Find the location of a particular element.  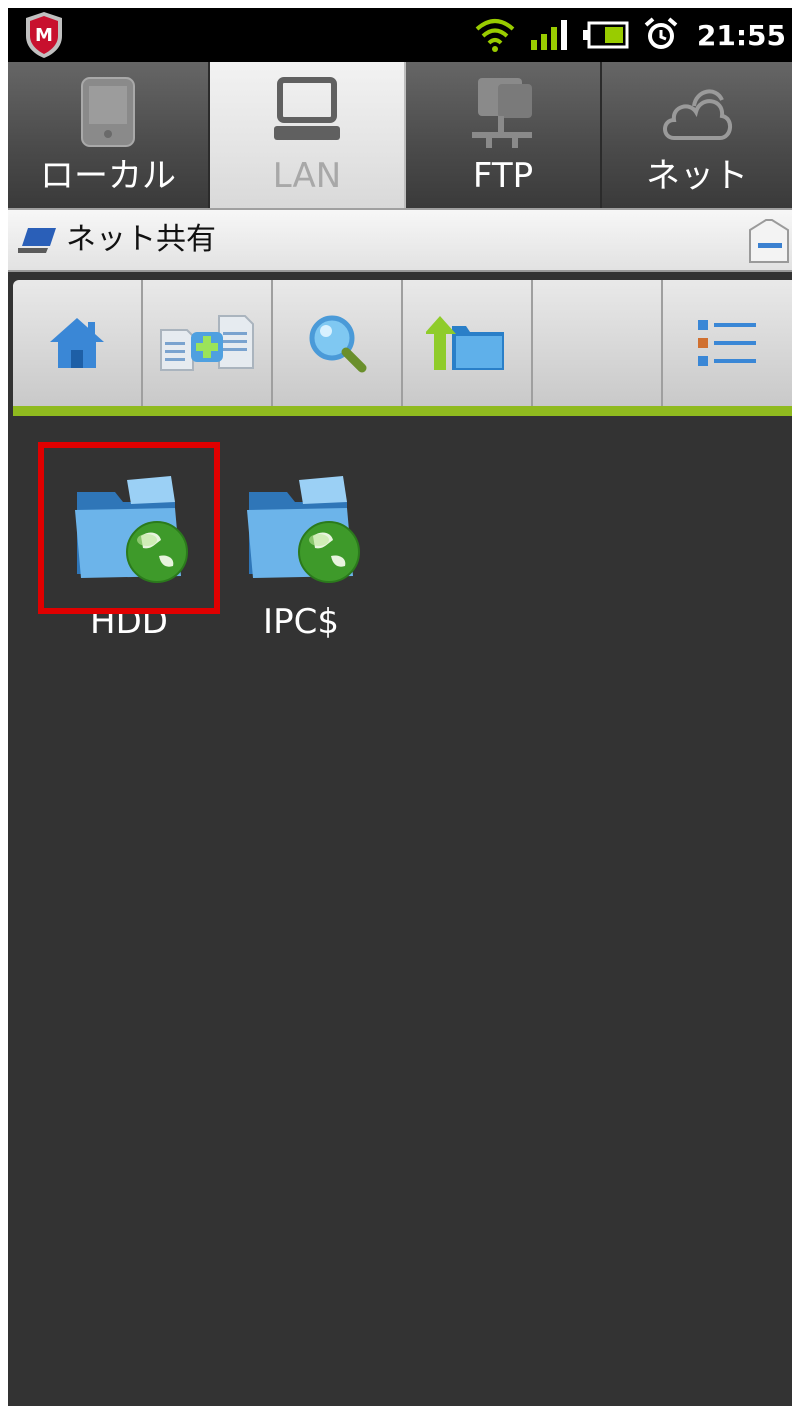

tab-bar: ローカル LAN FTP ネット is located at coordinates (400, 136).